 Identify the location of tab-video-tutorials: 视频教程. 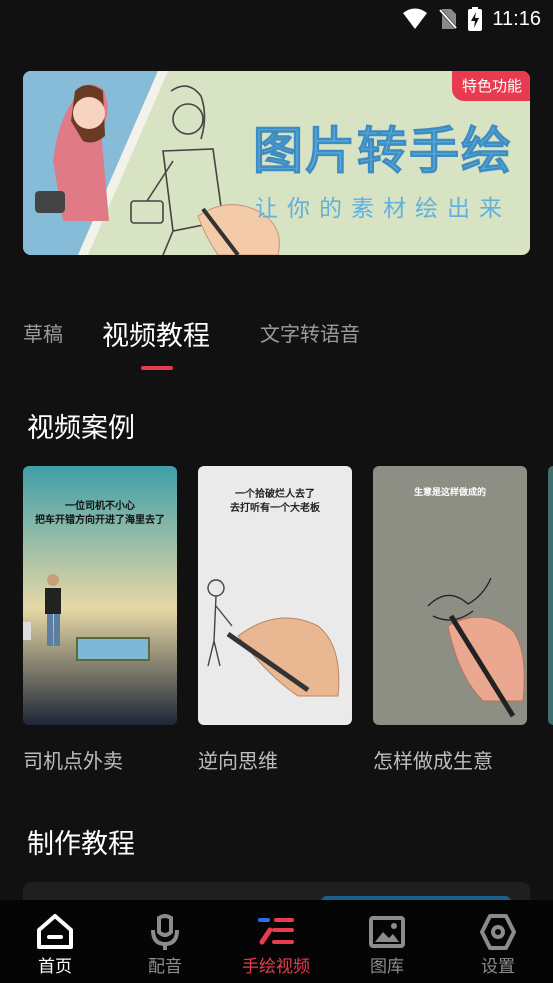
(156, 333).